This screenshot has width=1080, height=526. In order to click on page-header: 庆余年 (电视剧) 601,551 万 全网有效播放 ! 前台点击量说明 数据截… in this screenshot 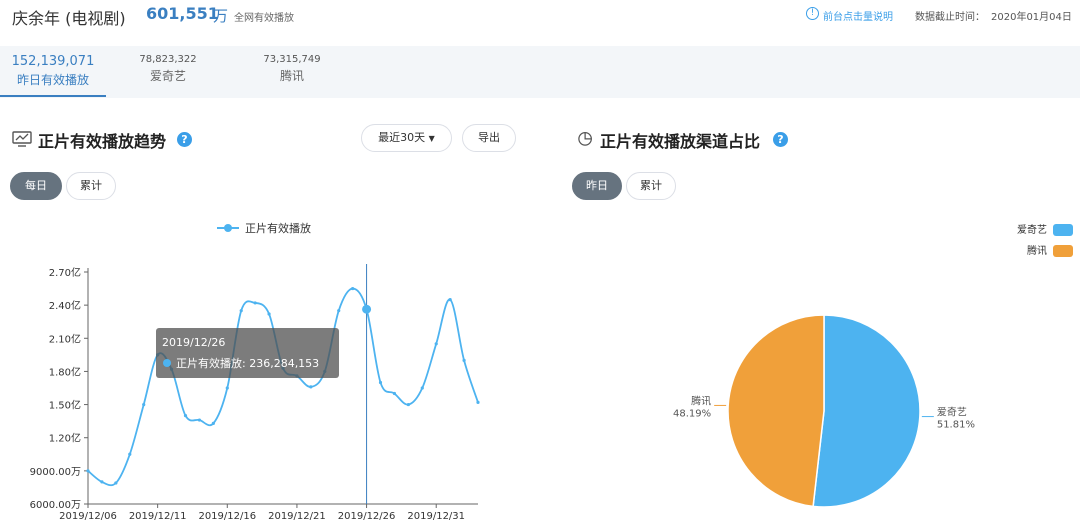, I will do `click(540, 22)`.